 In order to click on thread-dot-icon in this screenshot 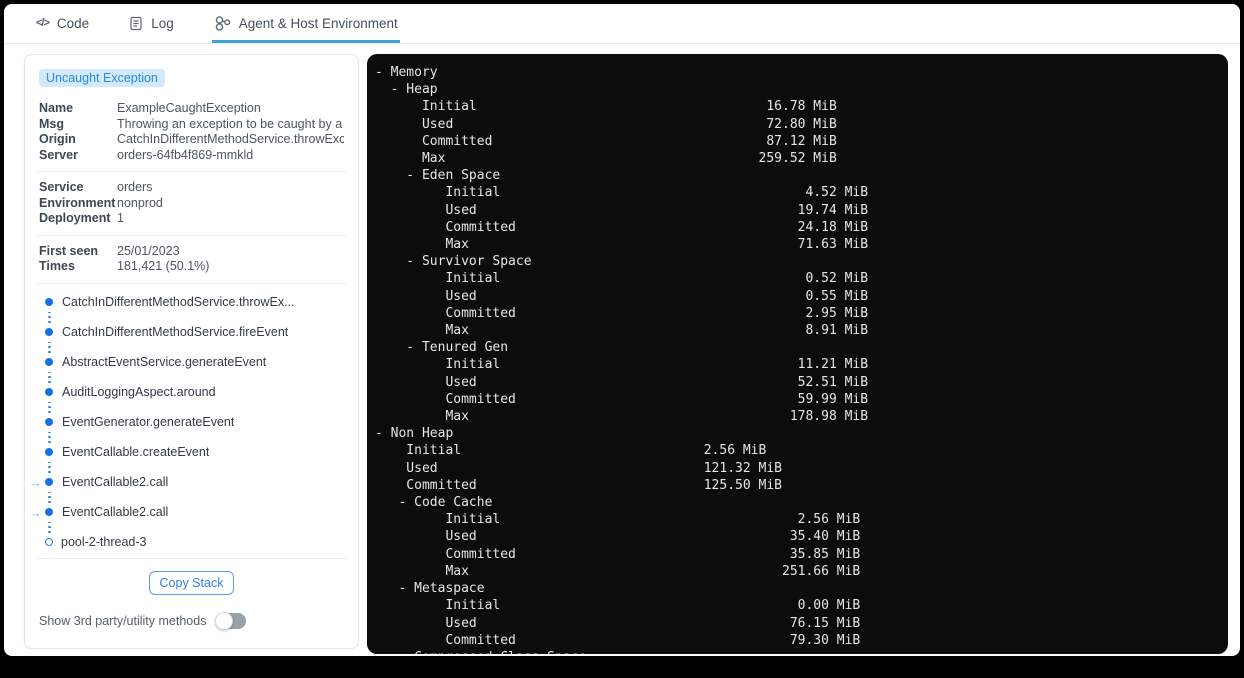, I will do `click(49, 542)`.